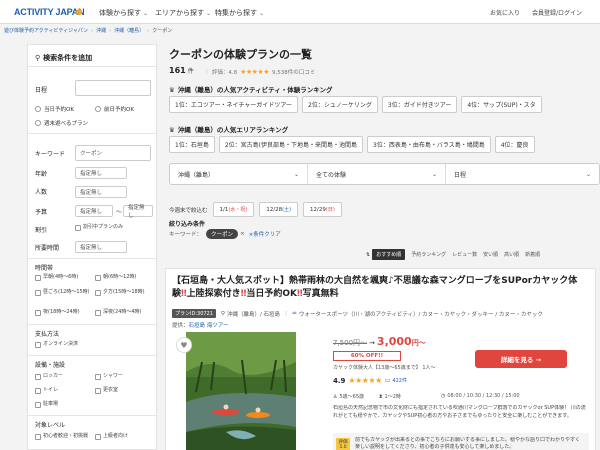 The height and width of the screenshot is (450, 600). I want to click on start-times: ◷ 08:00 / 10:30 / 12:30 / 15:00, so click(480, 396).